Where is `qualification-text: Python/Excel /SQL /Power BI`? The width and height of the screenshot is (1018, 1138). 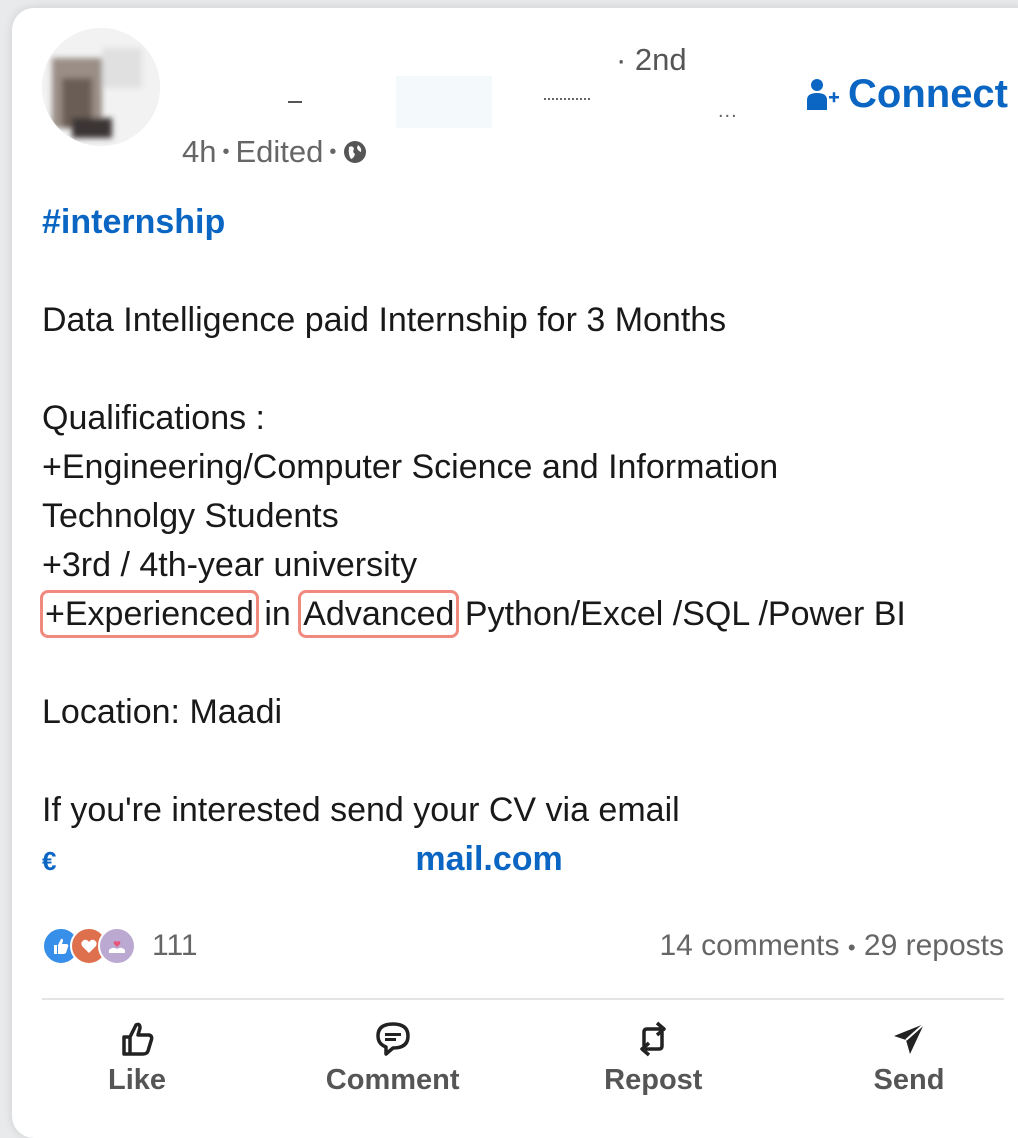 qualification-text: Python/Excel /SQL /Power BI is located at coordinates (680, 614).